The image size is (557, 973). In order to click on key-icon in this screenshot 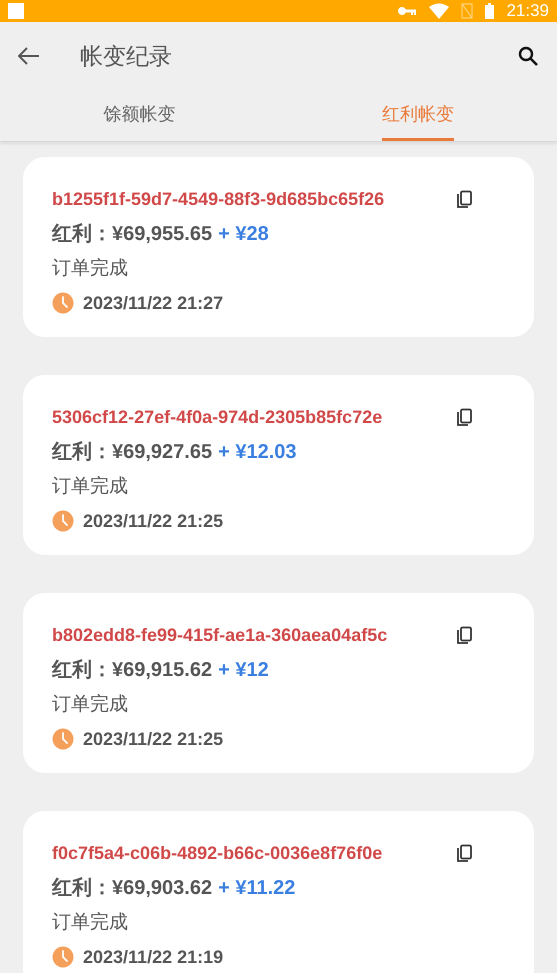, I will do `click(407, 11)`.